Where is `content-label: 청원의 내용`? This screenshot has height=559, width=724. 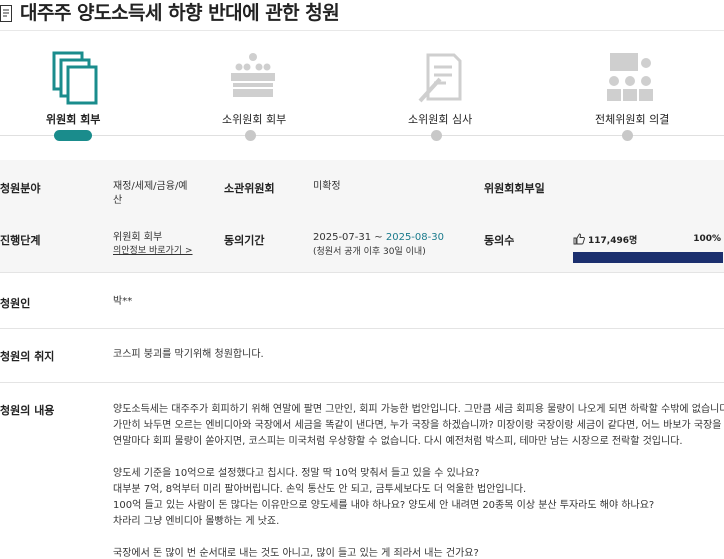 content-label: 청원의 내용 is located at coordinates (27, 410).